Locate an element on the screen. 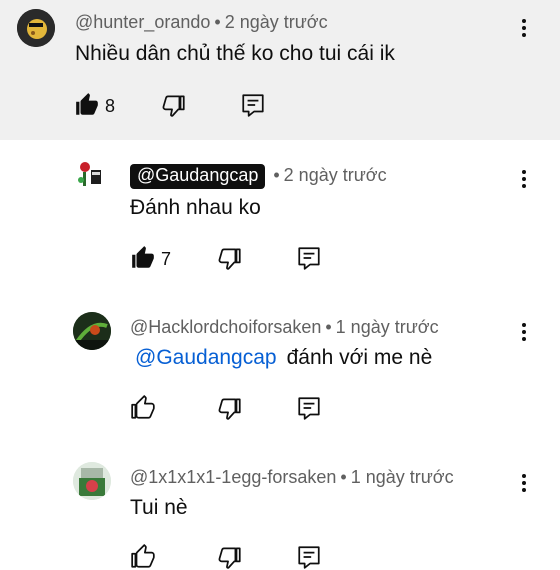  comment-meta: @1x1x1x1-1egg-forsaken • 1 ngày trước is located at coordinates (292, 477).